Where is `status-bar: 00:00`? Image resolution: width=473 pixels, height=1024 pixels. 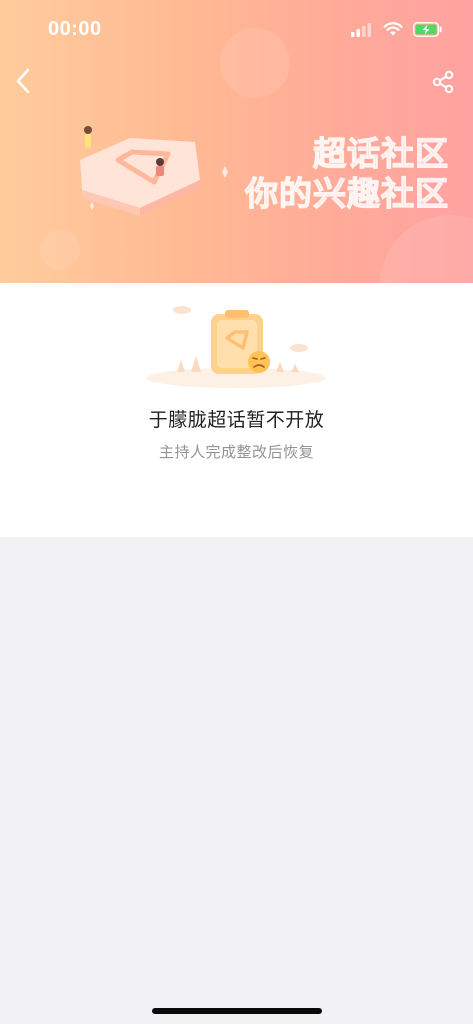 status-bar: 00:00 is located at coordinates (236, 30).